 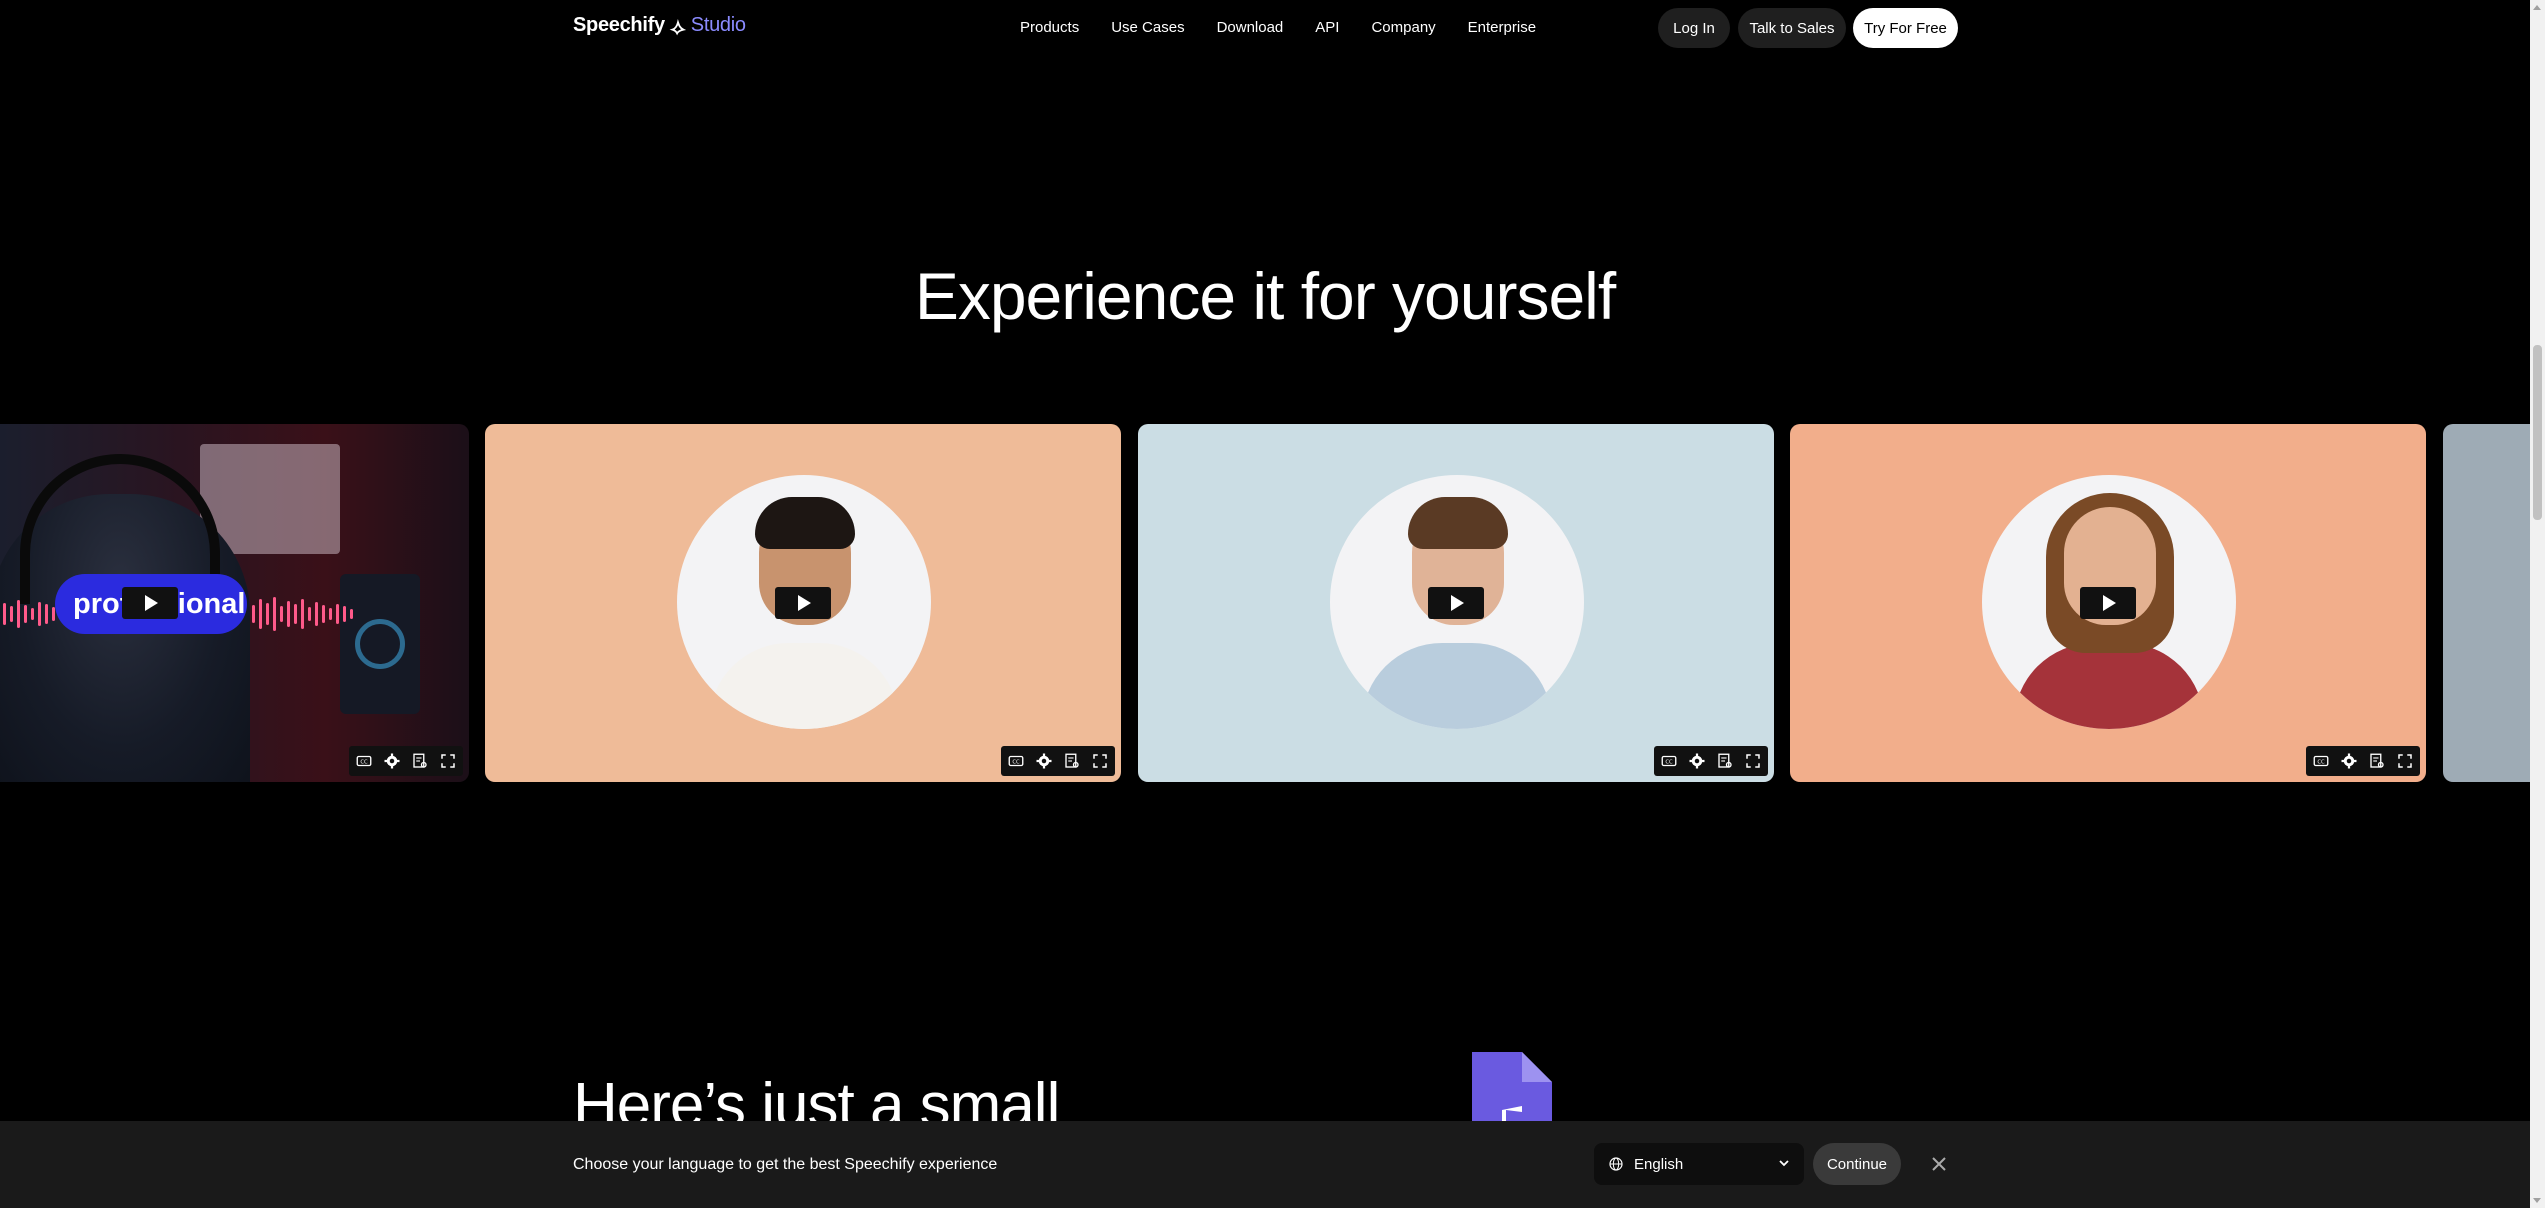 I want to click on logo-mark-icon, so click(x=677, y=26).